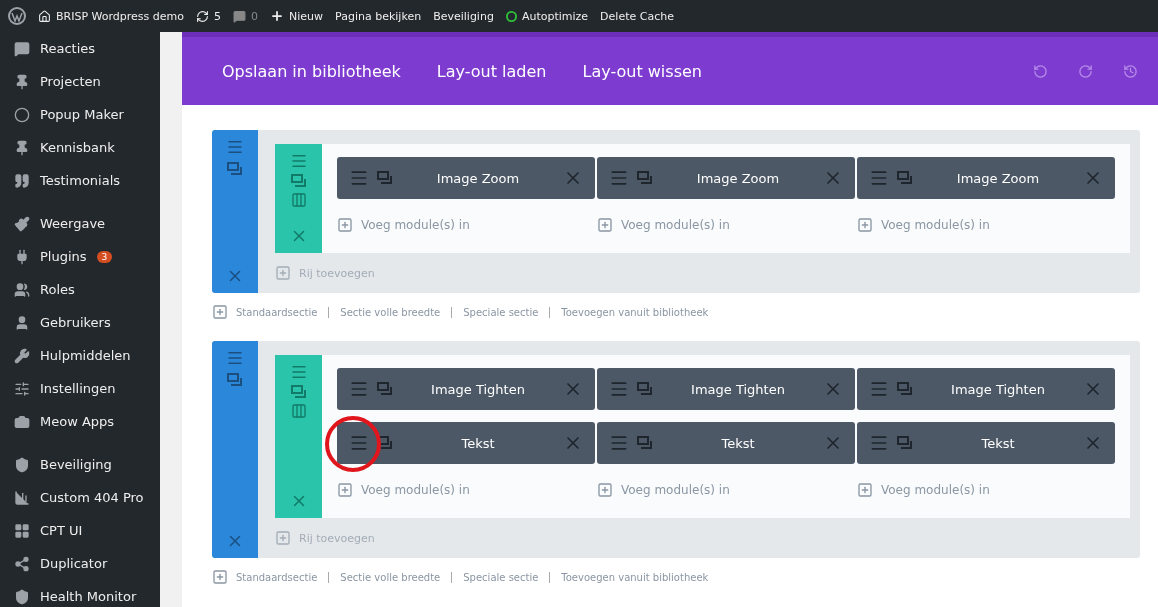  I want to click on admin-bar-link: Pagina bekijken, so click(378, 16).